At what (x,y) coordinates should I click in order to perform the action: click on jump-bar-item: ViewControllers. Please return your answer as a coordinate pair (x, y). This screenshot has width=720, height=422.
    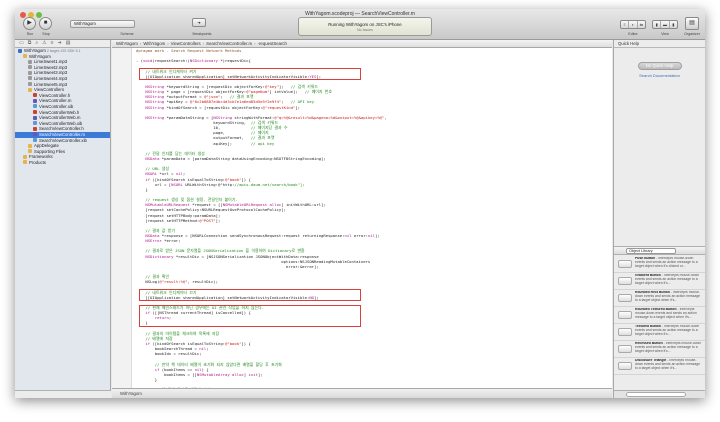
    Looking at the image, I should click on (186, 43).